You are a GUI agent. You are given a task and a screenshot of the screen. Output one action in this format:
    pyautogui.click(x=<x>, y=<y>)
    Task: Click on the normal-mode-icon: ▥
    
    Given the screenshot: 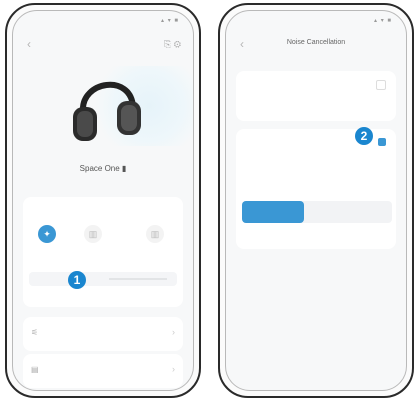 What is the action you would take?
    pyautogui.click(x=93, y=234)
    